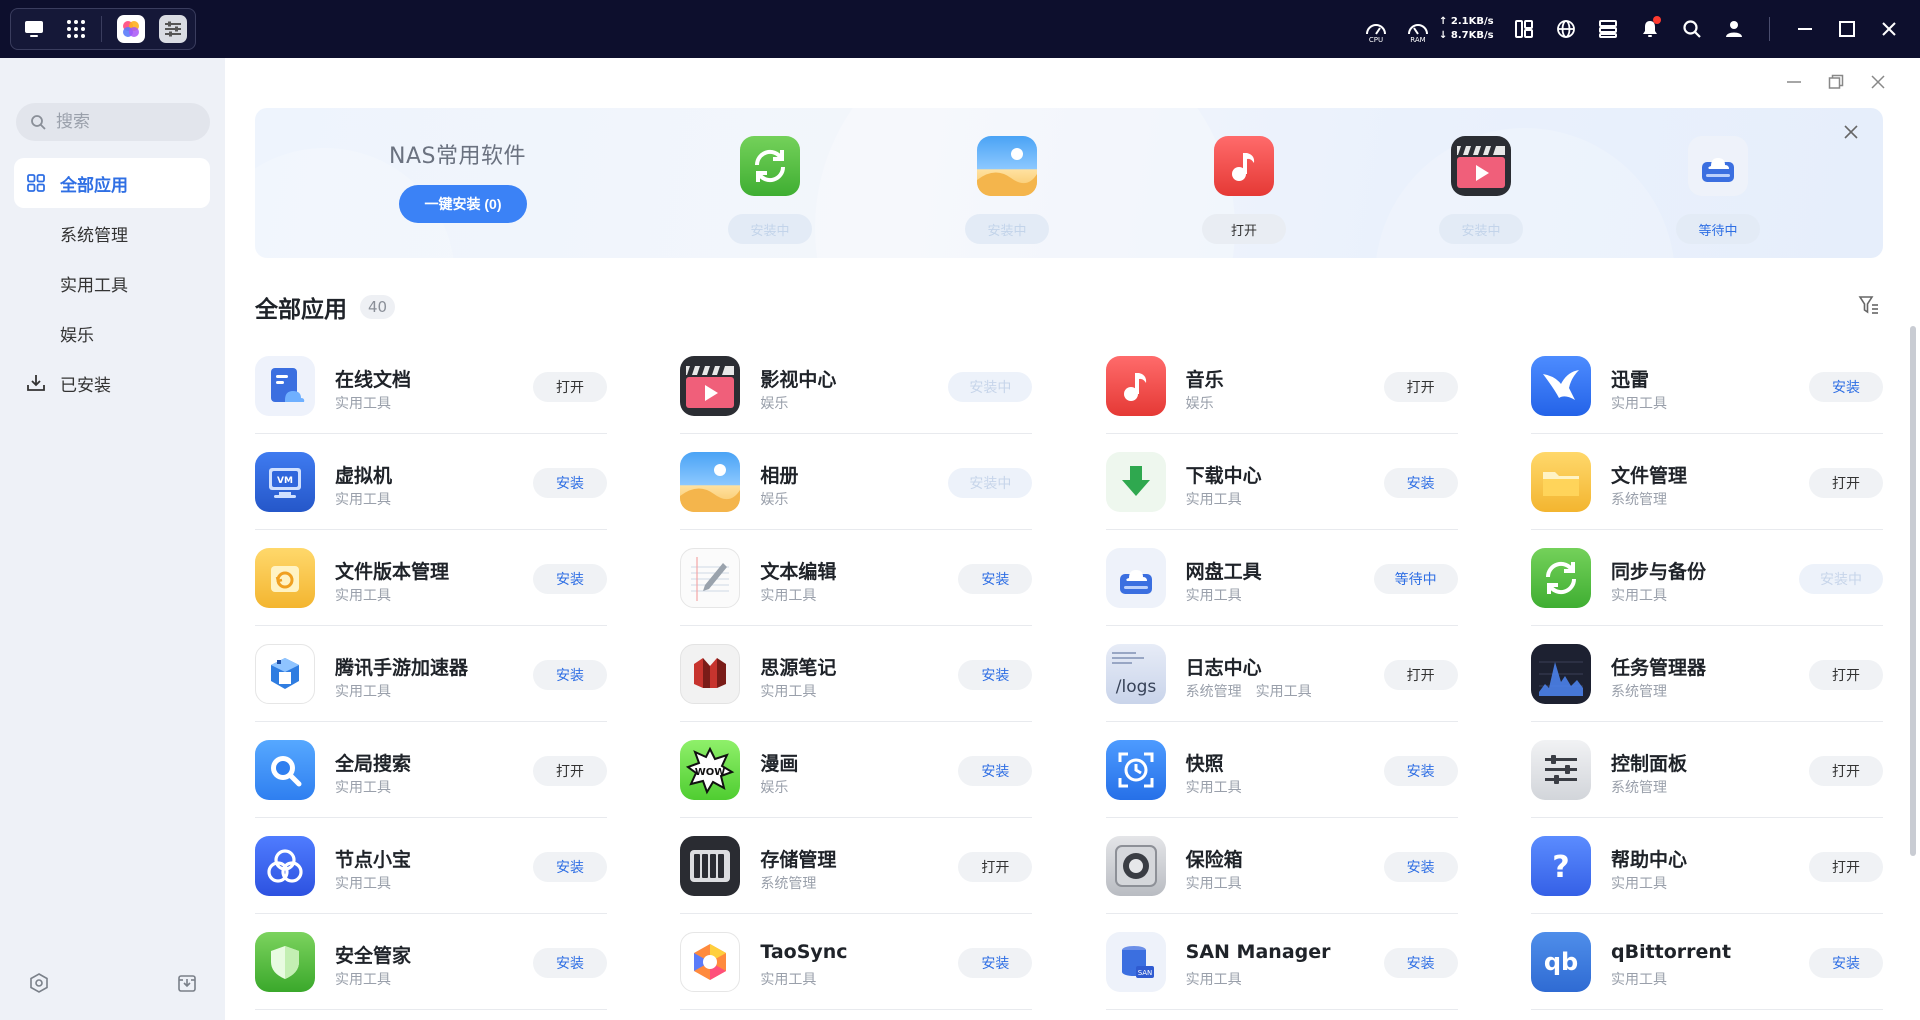 The height and width of the screenshot is (1020, 1920). I want to click on app-card: ? 帮助中心 实用工具 打开, so click(1706, 866).